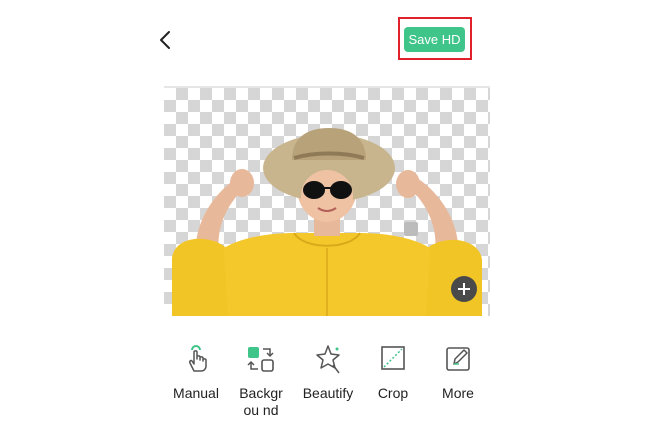 The width and height of the screenshot is (650, 430). What do you see at coordinates (328, 359) in the screenshot?
I see `sparkle-star-icon` at bounding box center [328, 359].